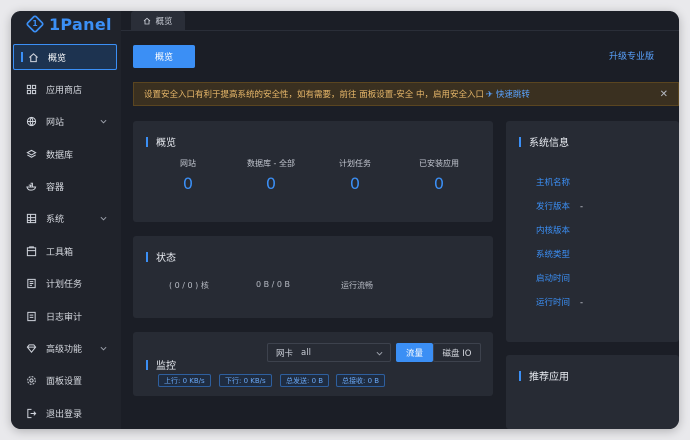  I want to click on disk-io-toggle: 磁盘 IO, so click(457, 352).